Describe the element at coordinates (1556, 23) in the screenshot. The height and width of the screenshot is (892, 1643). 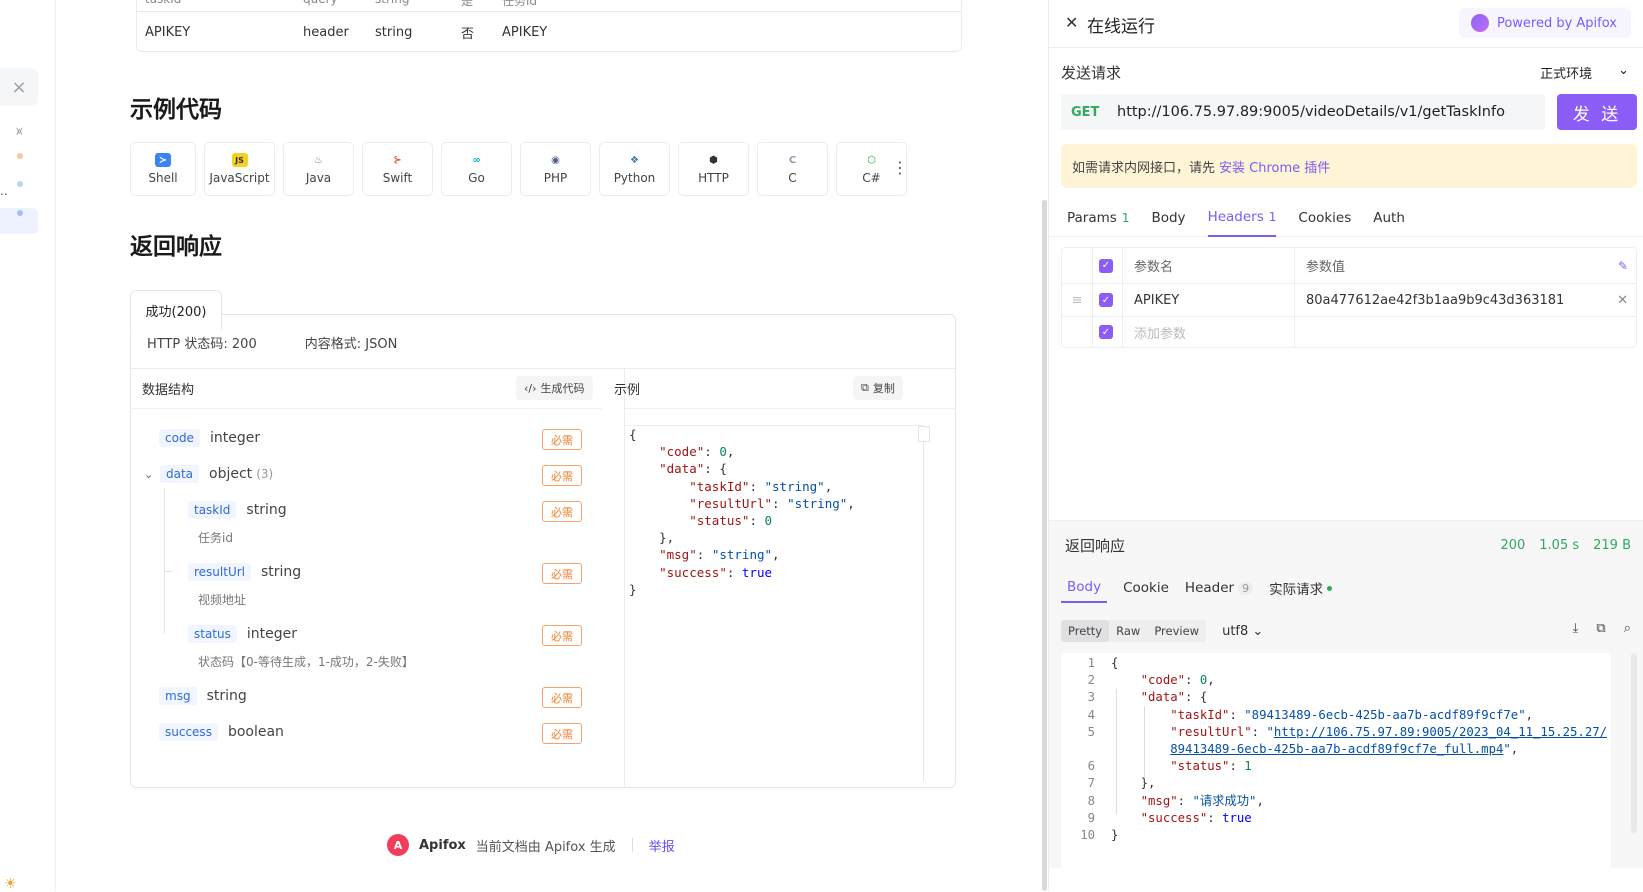
I see `powered-label: Powered by Apifox` at that location.